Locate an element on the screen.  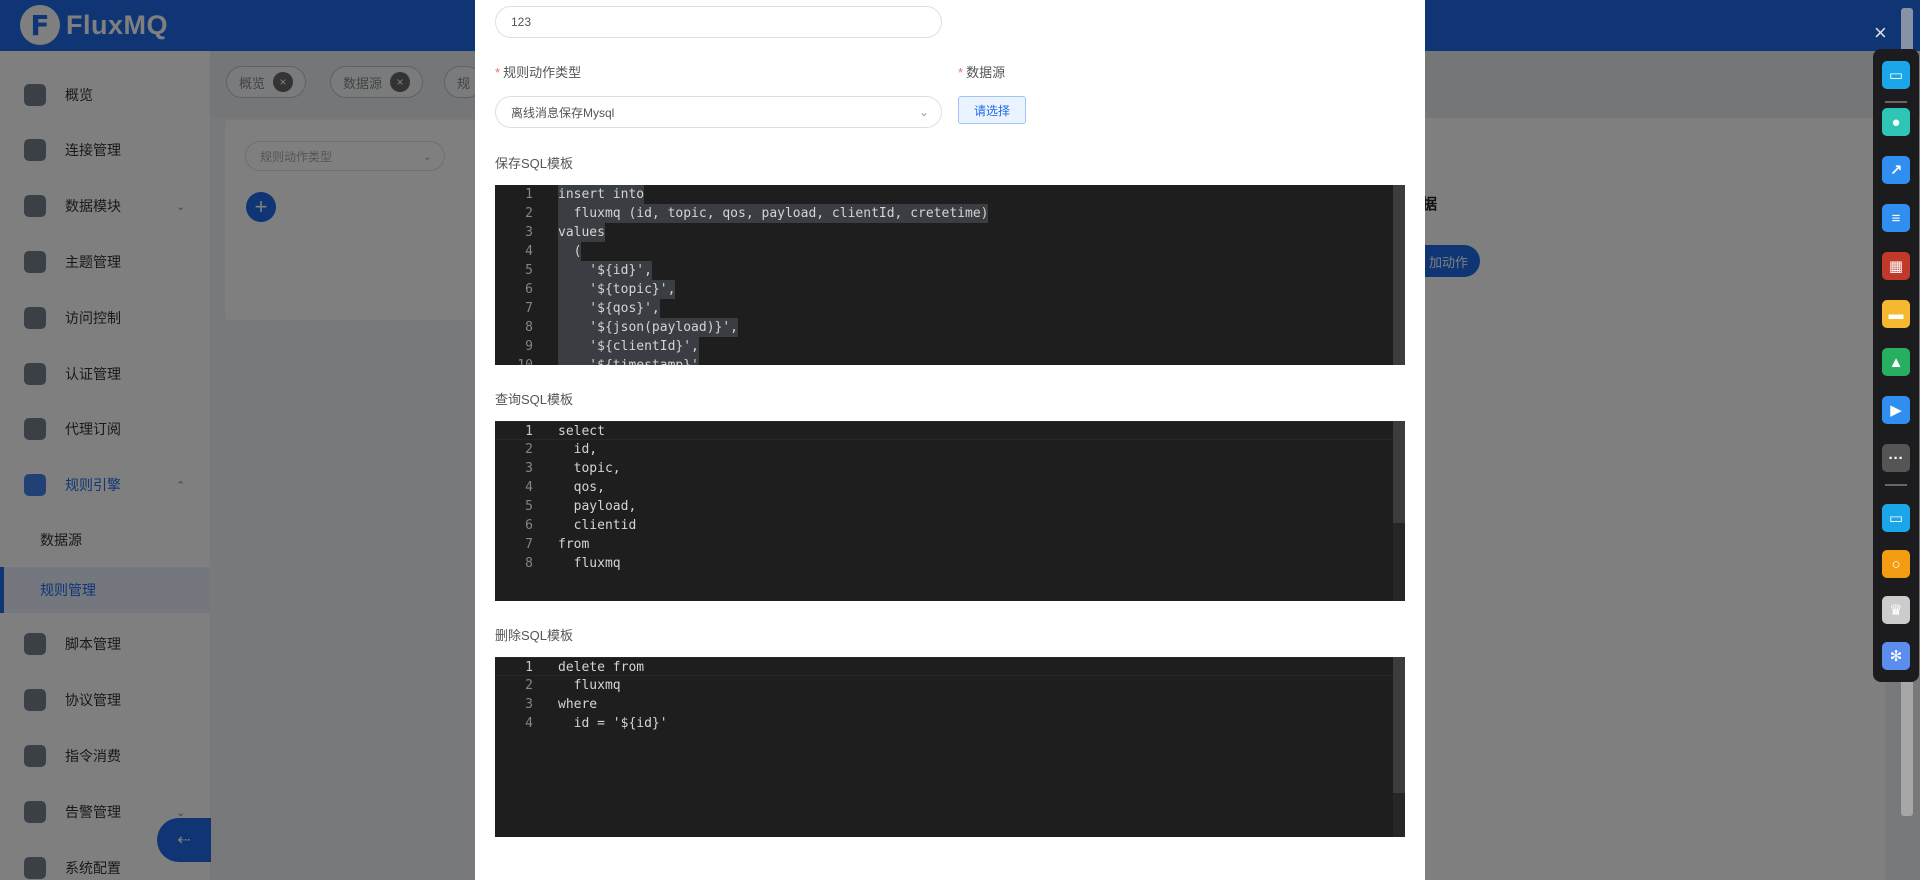
crown-icon: ♛ is located at coordinates (1896, 610).